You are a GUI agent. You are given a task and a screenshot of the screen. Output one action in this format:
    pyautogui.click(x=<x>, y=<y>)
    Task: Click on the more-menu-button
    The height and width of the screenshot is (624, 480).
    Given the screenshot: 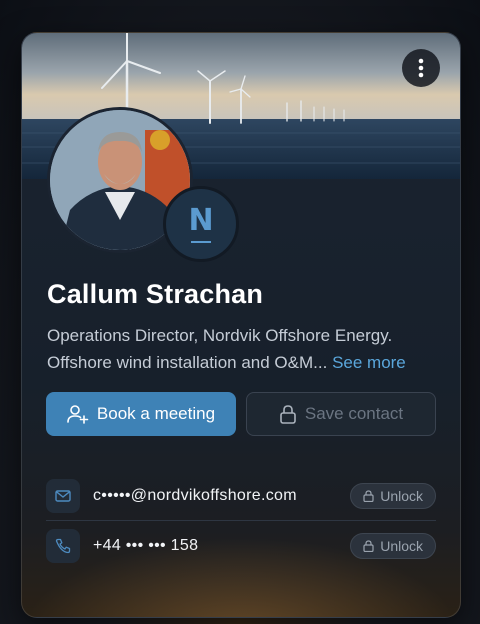 What is the action you would take?
    pyautogui.click(x=421, y=68)
    